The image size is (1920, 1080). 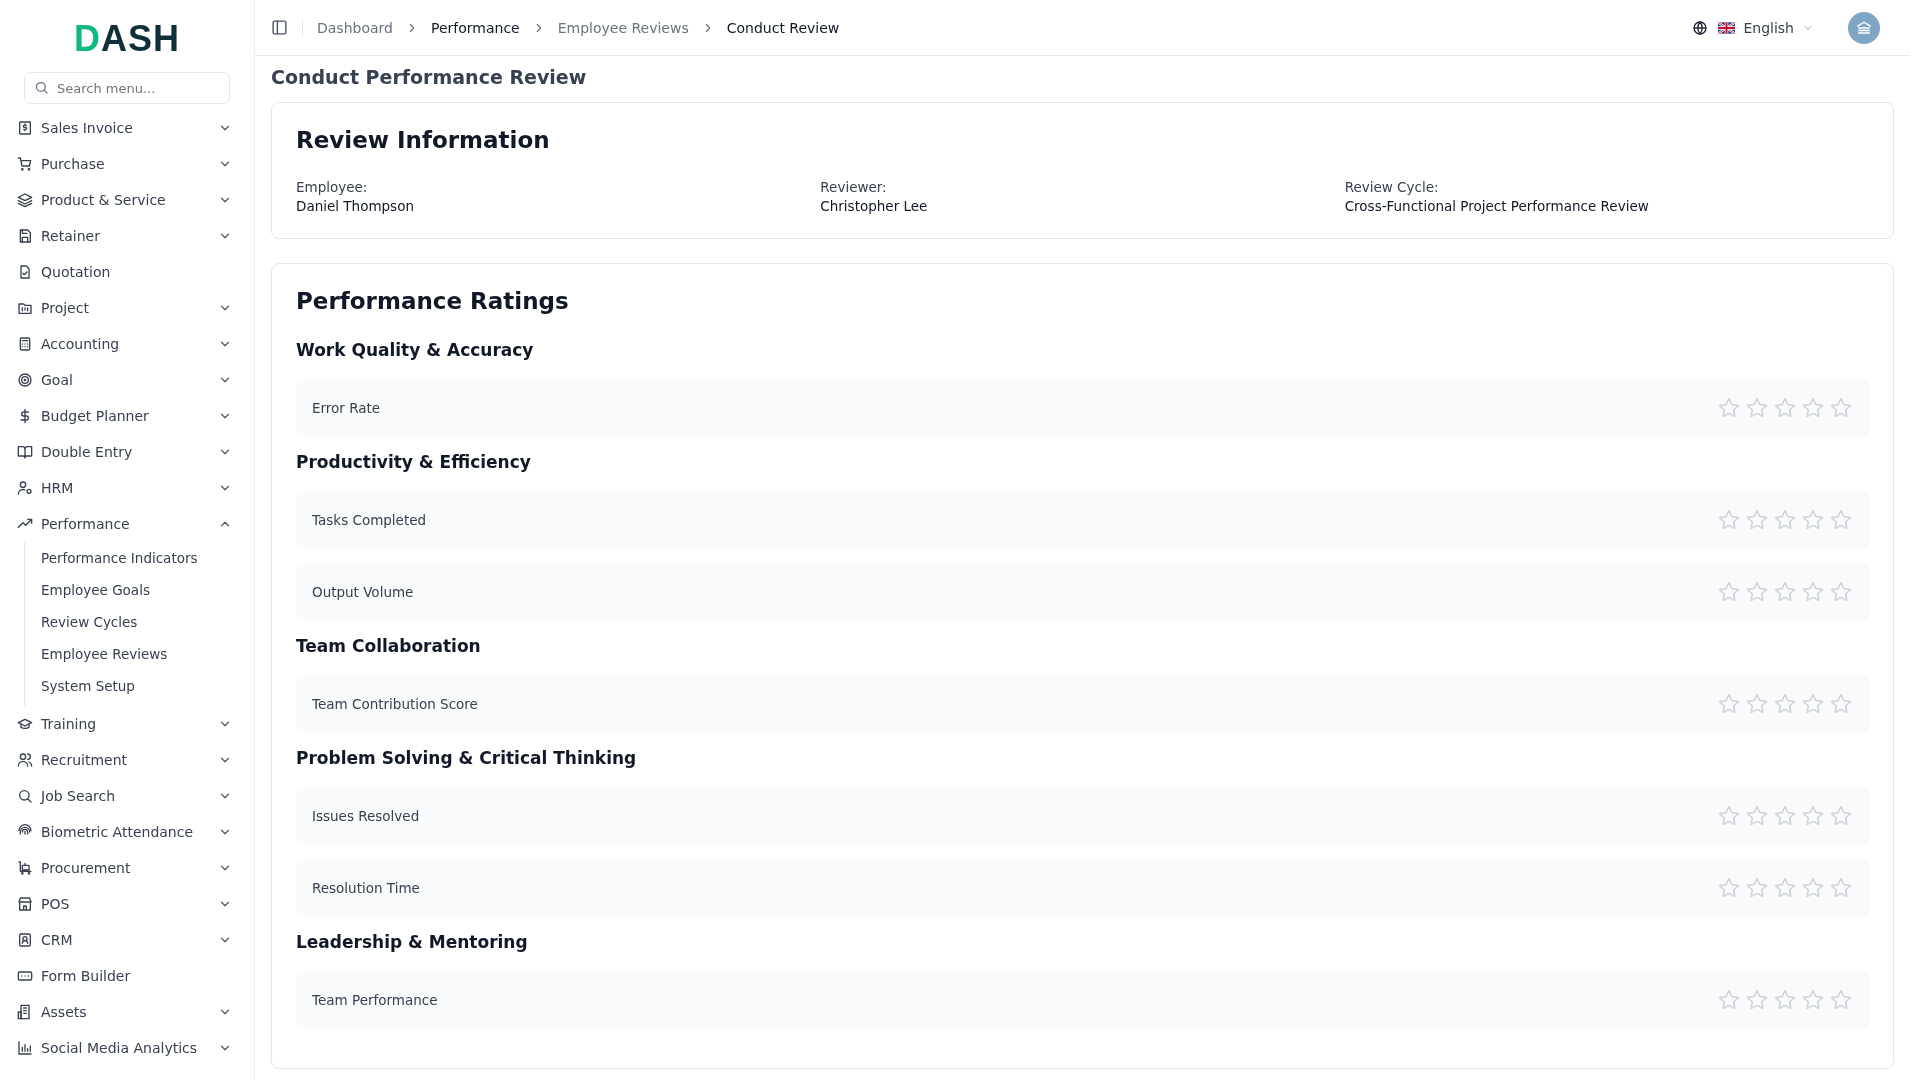 I want to click on breadcrumb-link: Employee Reviews, so click(x=623, y=27).